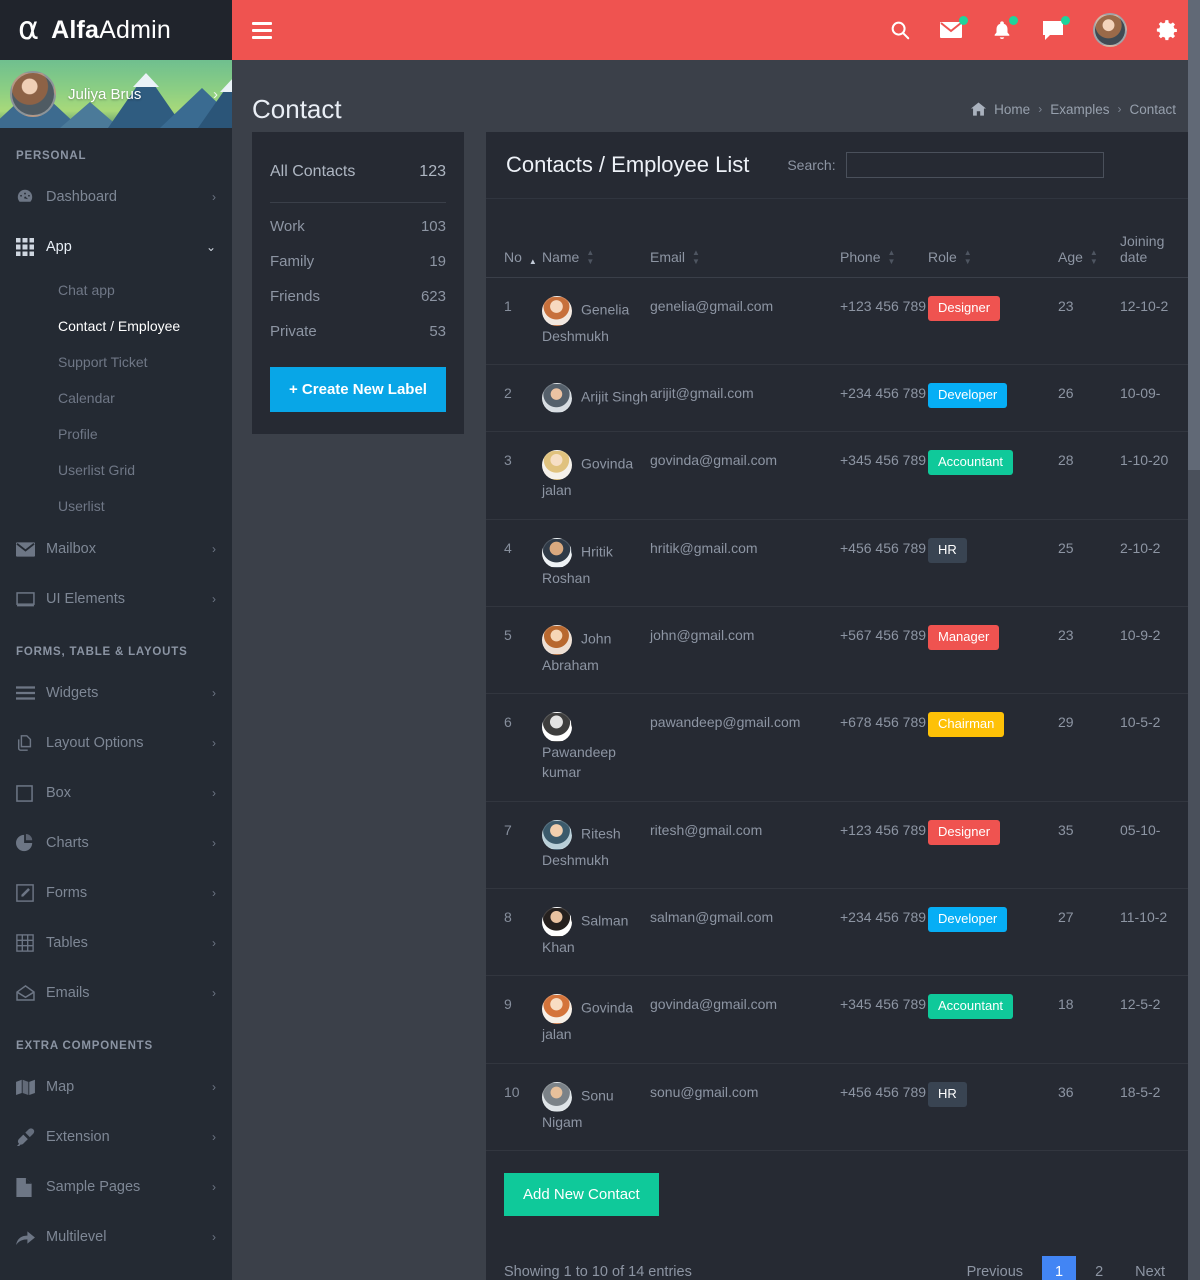 This screenshot has height=1280, width=1200. Describe the element at coordinates (745, 398) in the screenshot. I see `cell-email: arijit@gmail.com` at that location.